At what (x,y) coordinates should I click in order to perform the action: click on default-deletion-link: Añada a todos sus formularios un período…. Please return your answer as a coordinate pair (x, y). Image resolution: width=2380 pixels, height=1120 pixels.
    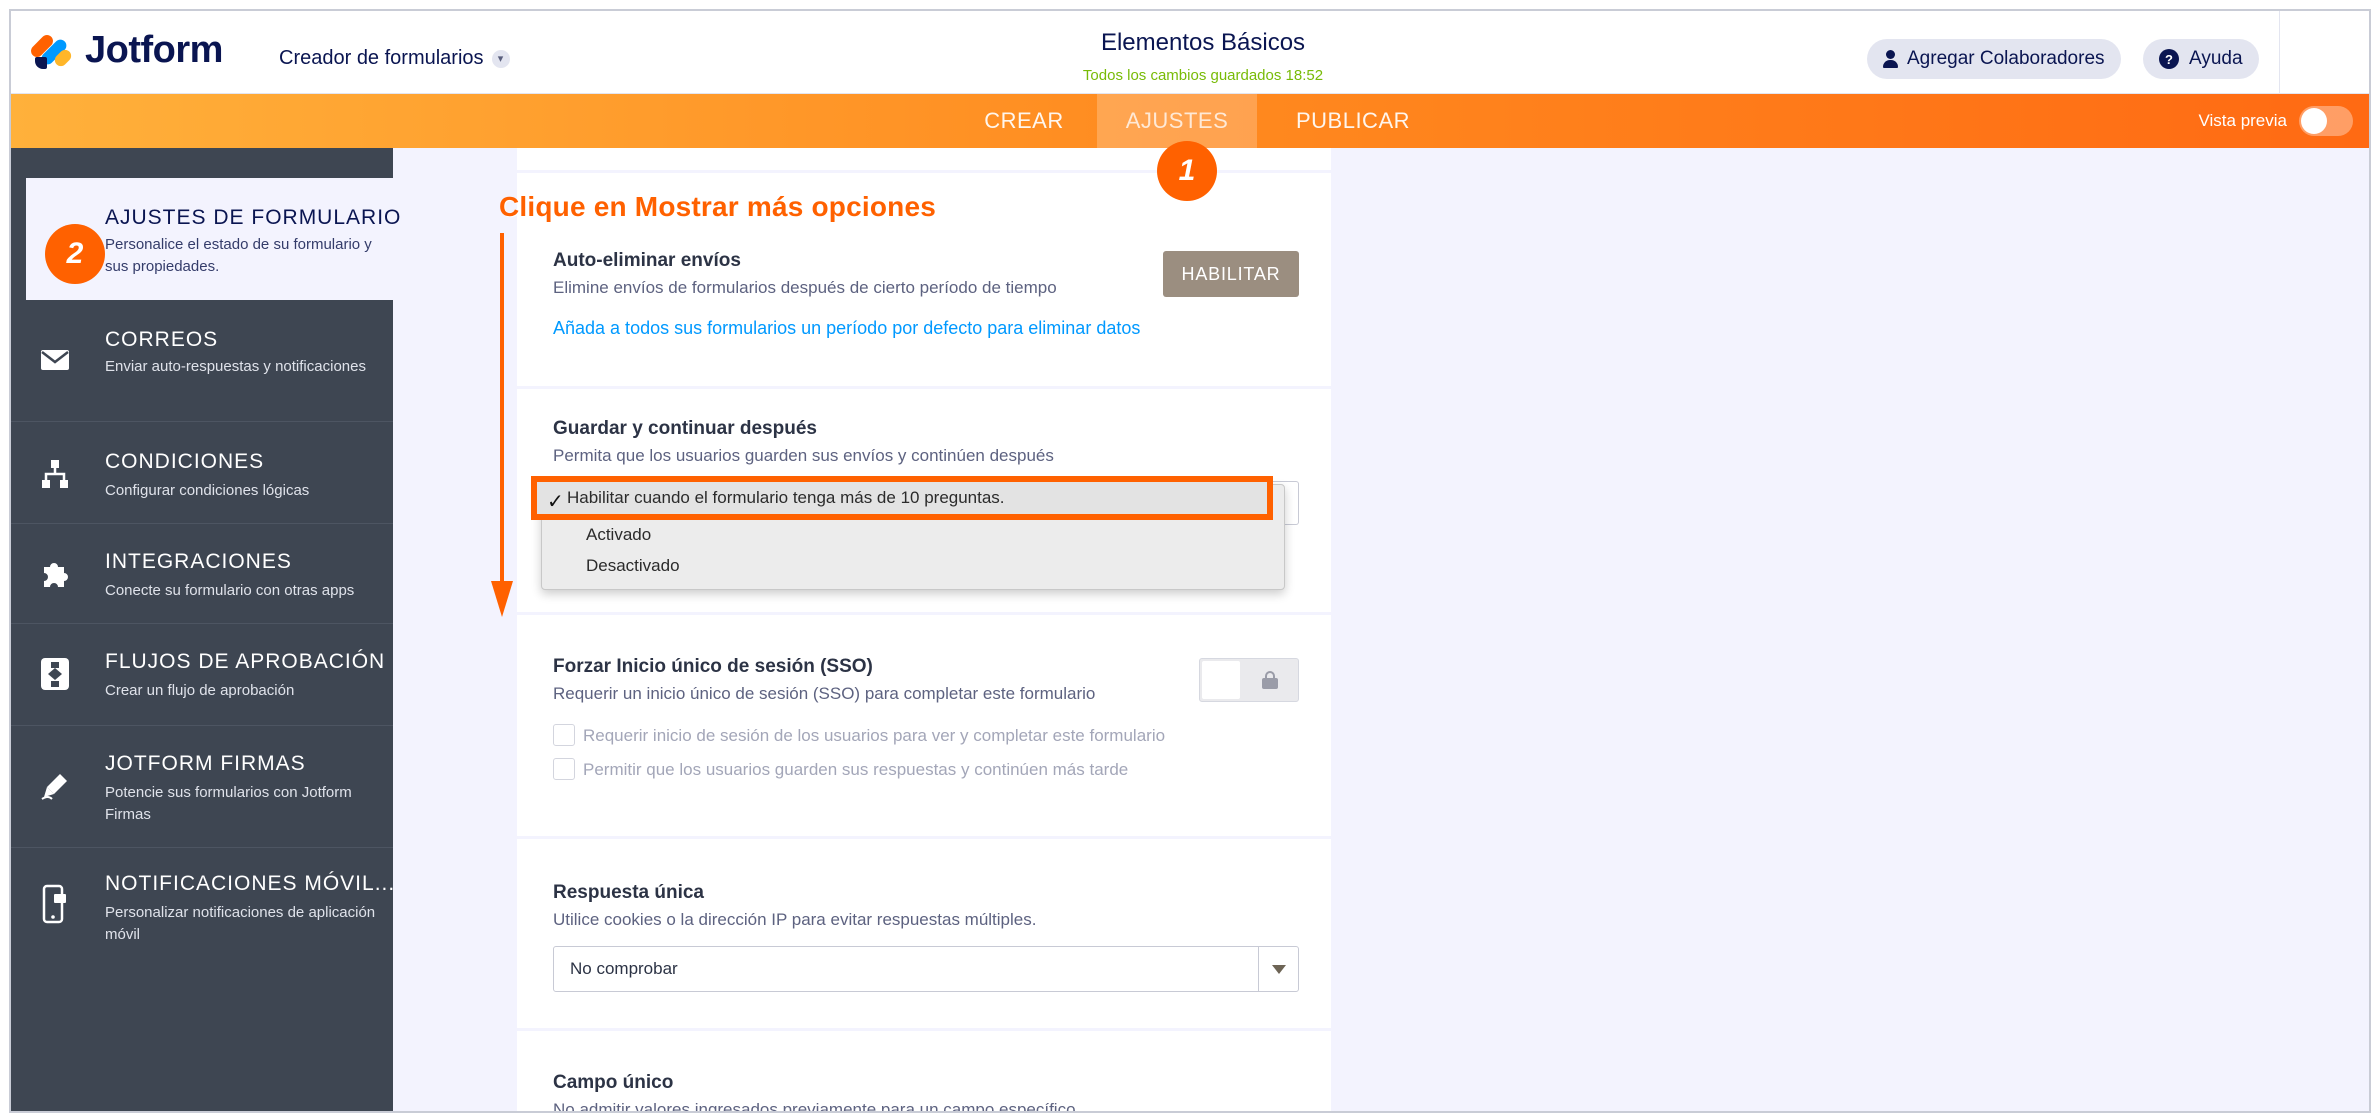
    Looking at the image, I should click on (846, 328).